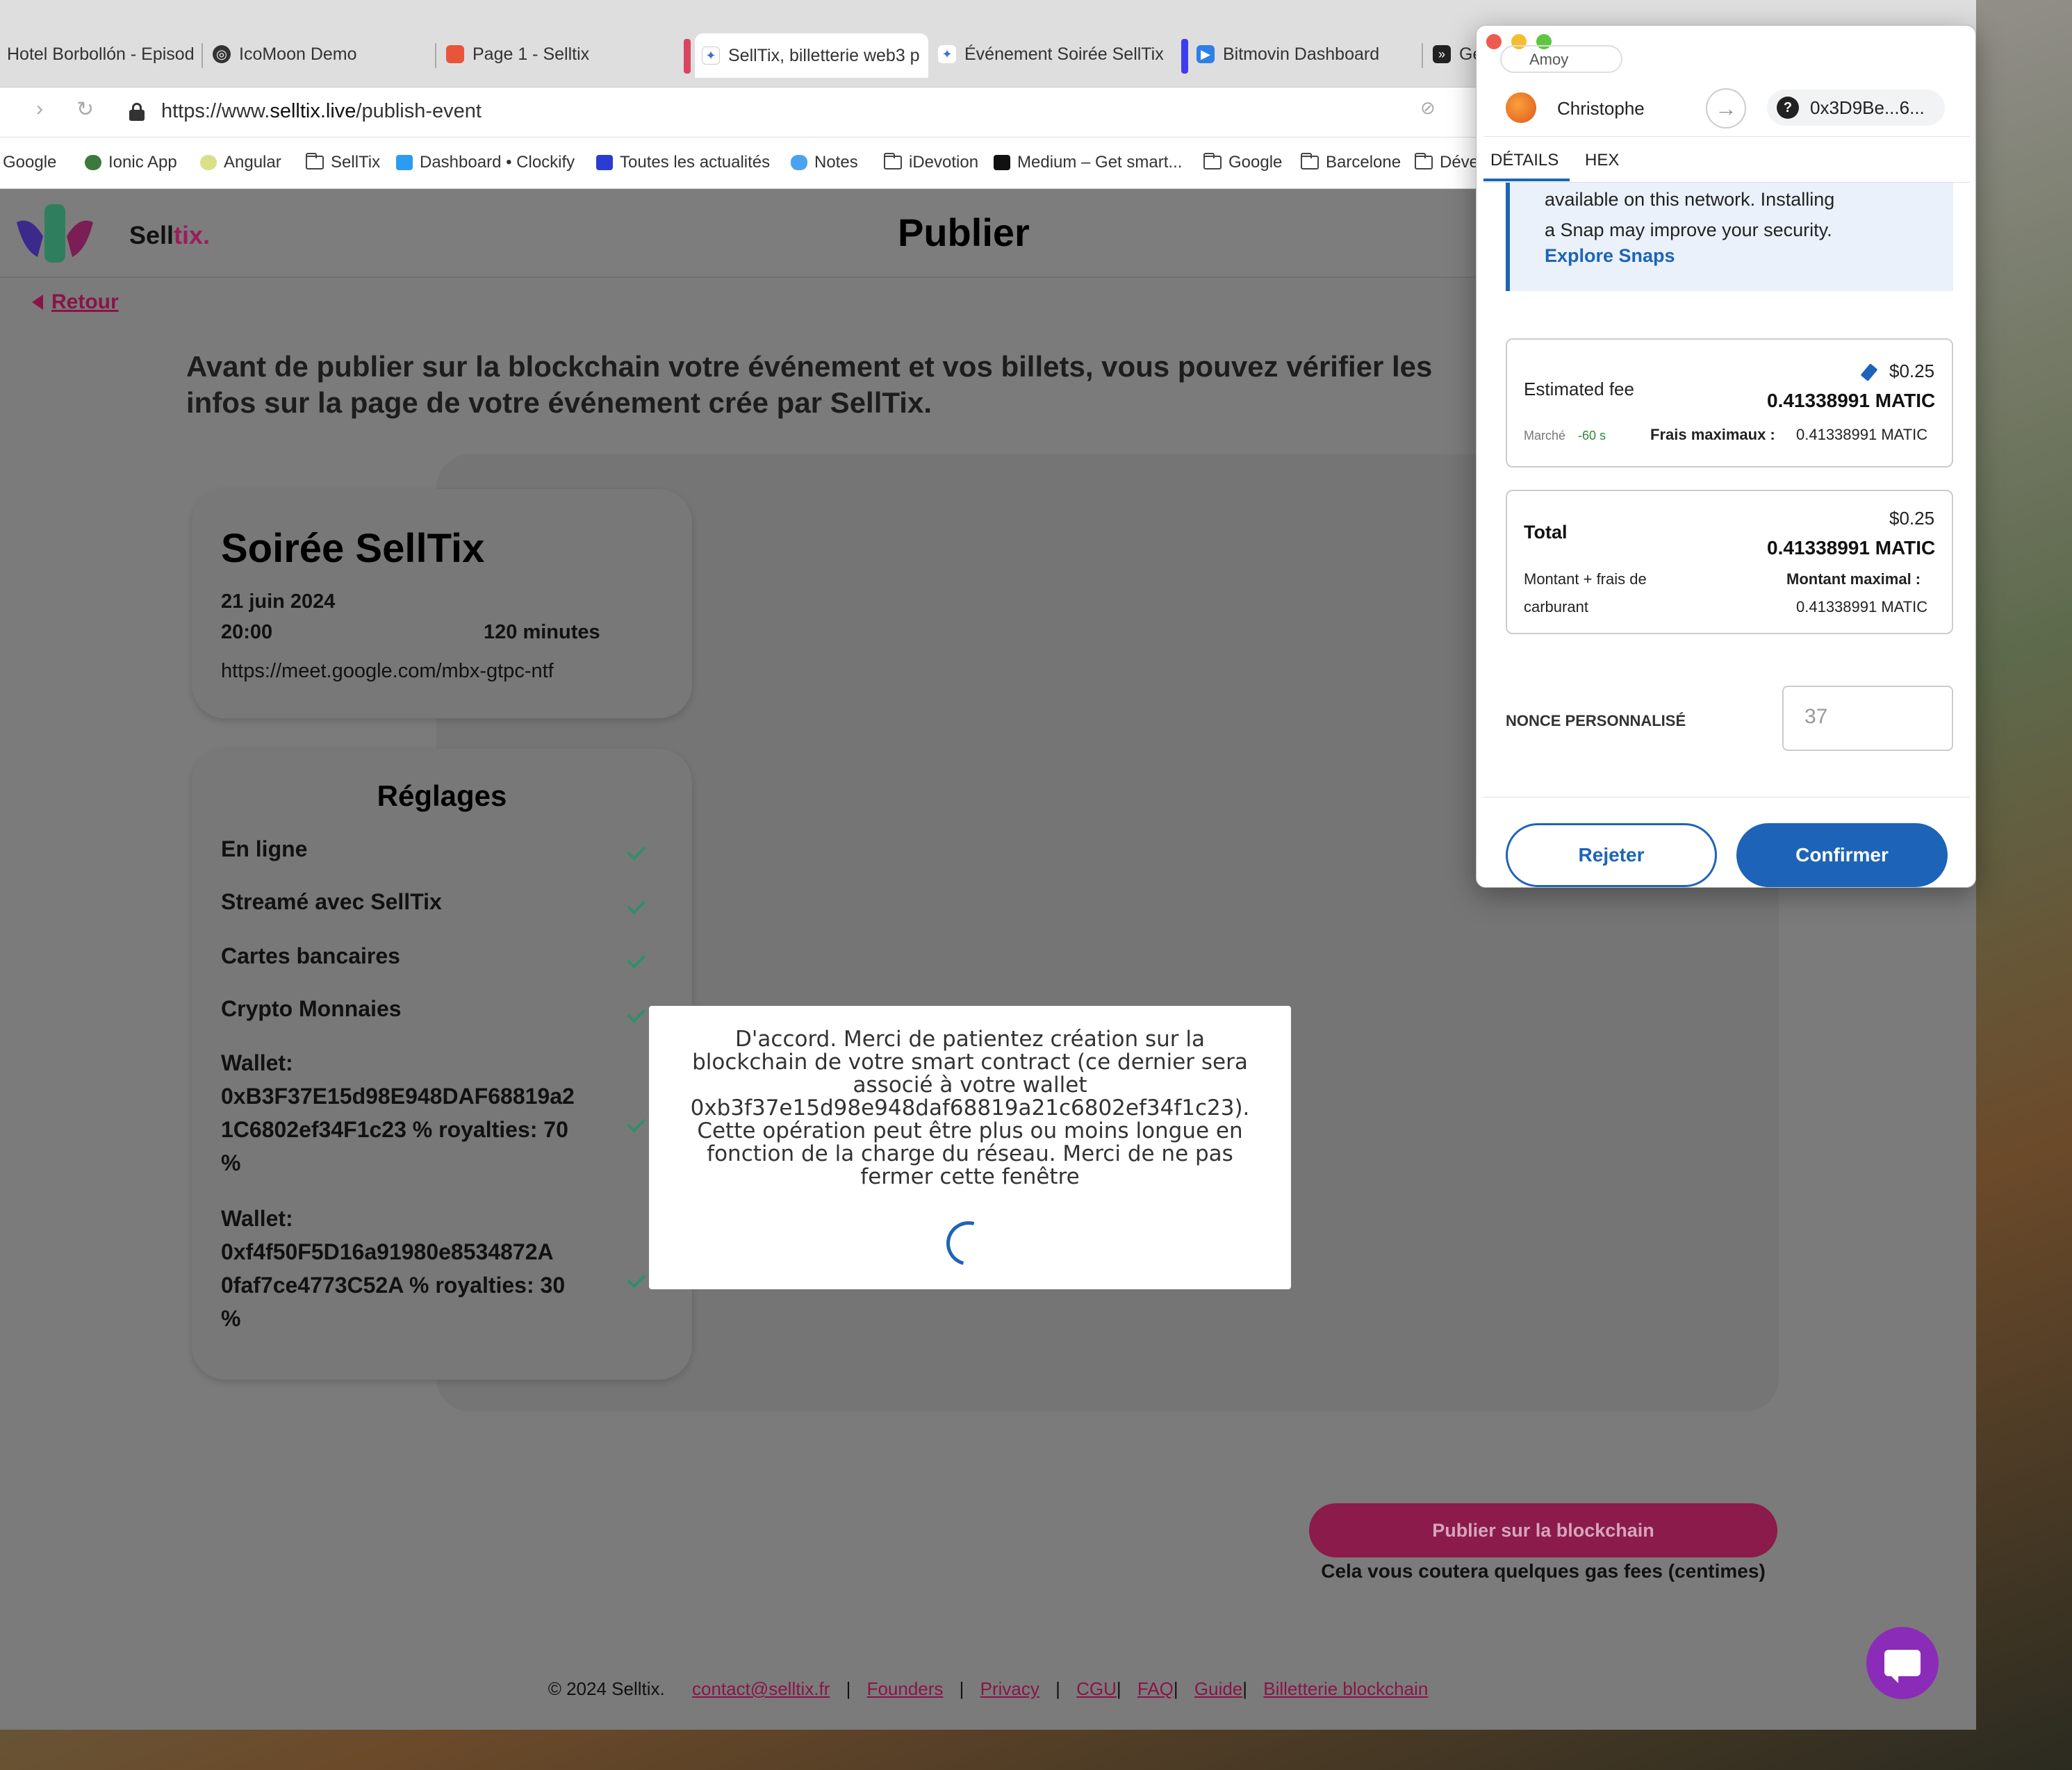 Image resolution: width=2072 pixels, height=1770 pixels. I want to click on bookmark-barcelone: Barcelone, so click(1351, 163).